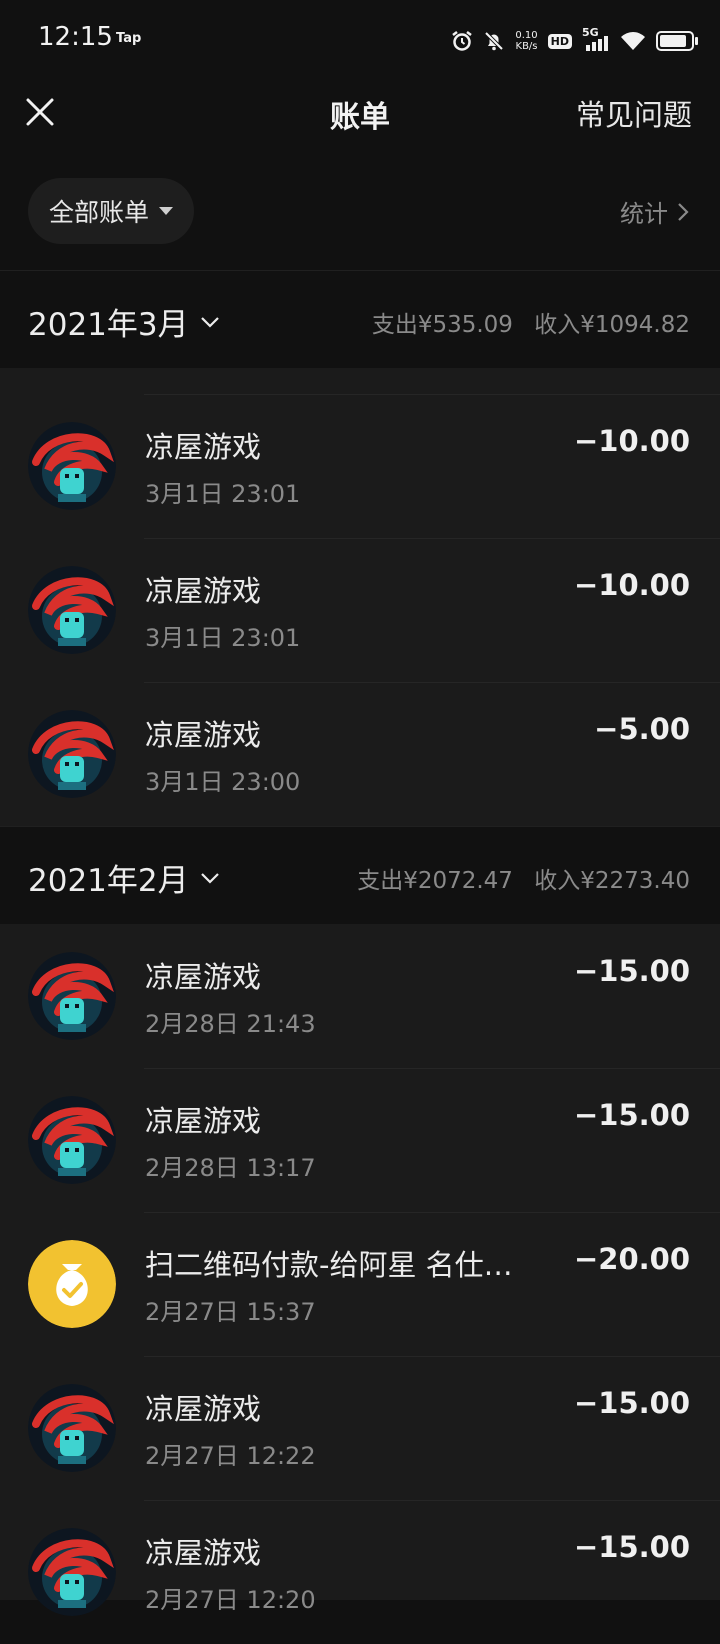 This screenshot has height=1644, width=720. What do you see at coordinates (360, 754) in the screenshot?
I see `transaction-item: 凉屋游戏 3月1日 23:00 −5.00` at bounding box center [360, 754].